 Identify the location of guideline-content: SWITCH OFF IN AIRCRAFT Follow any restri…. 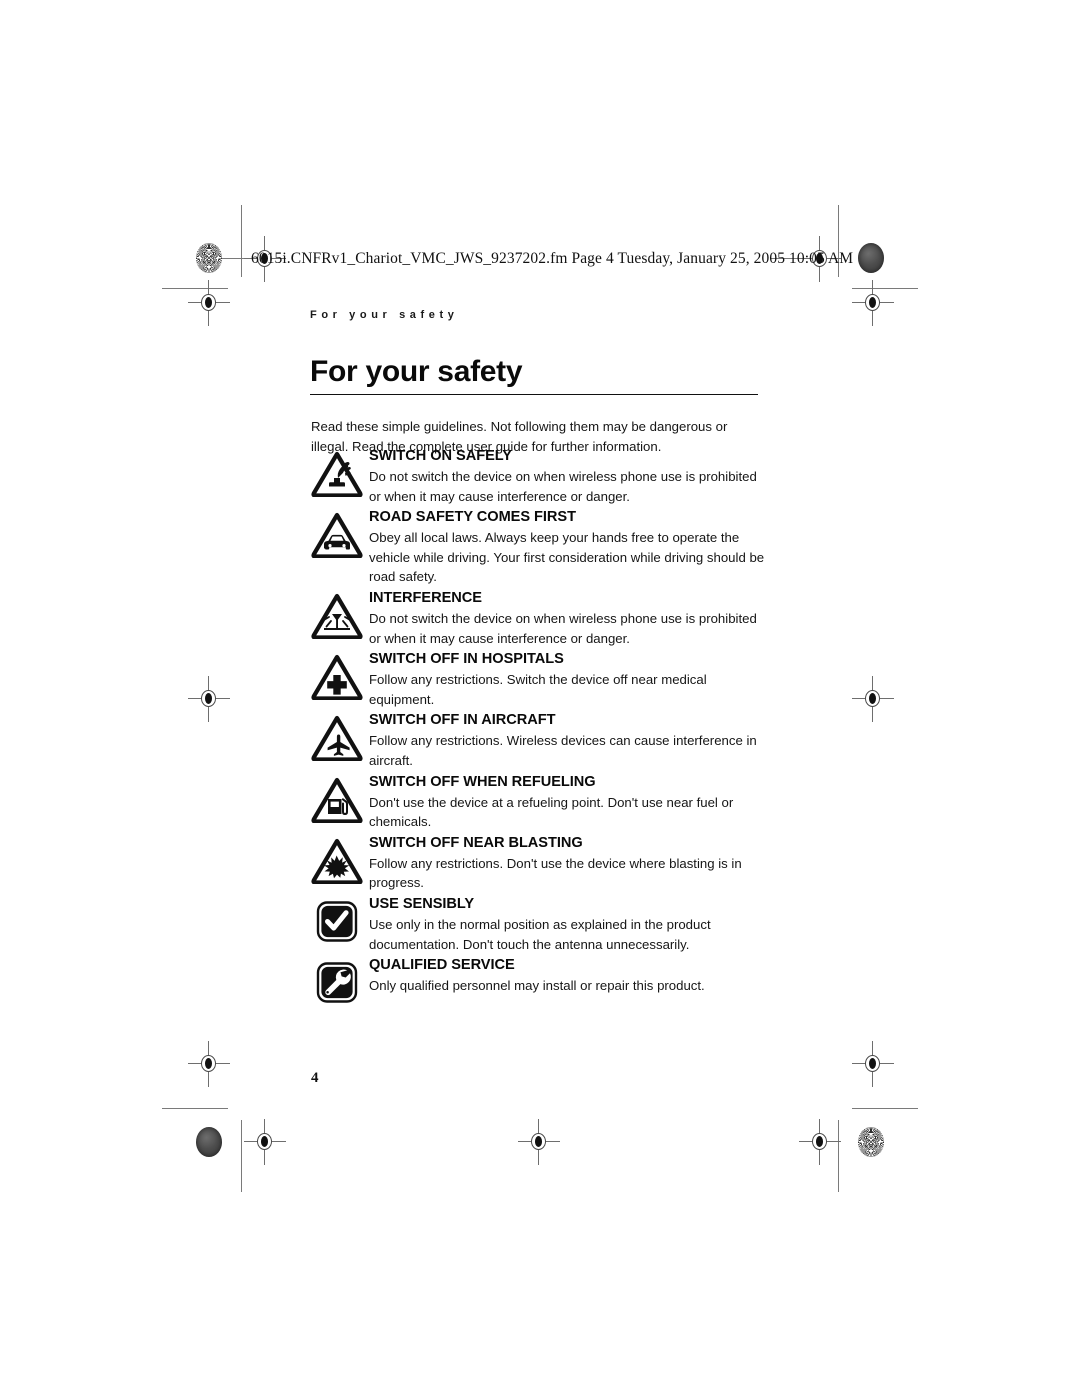
(570, 740).